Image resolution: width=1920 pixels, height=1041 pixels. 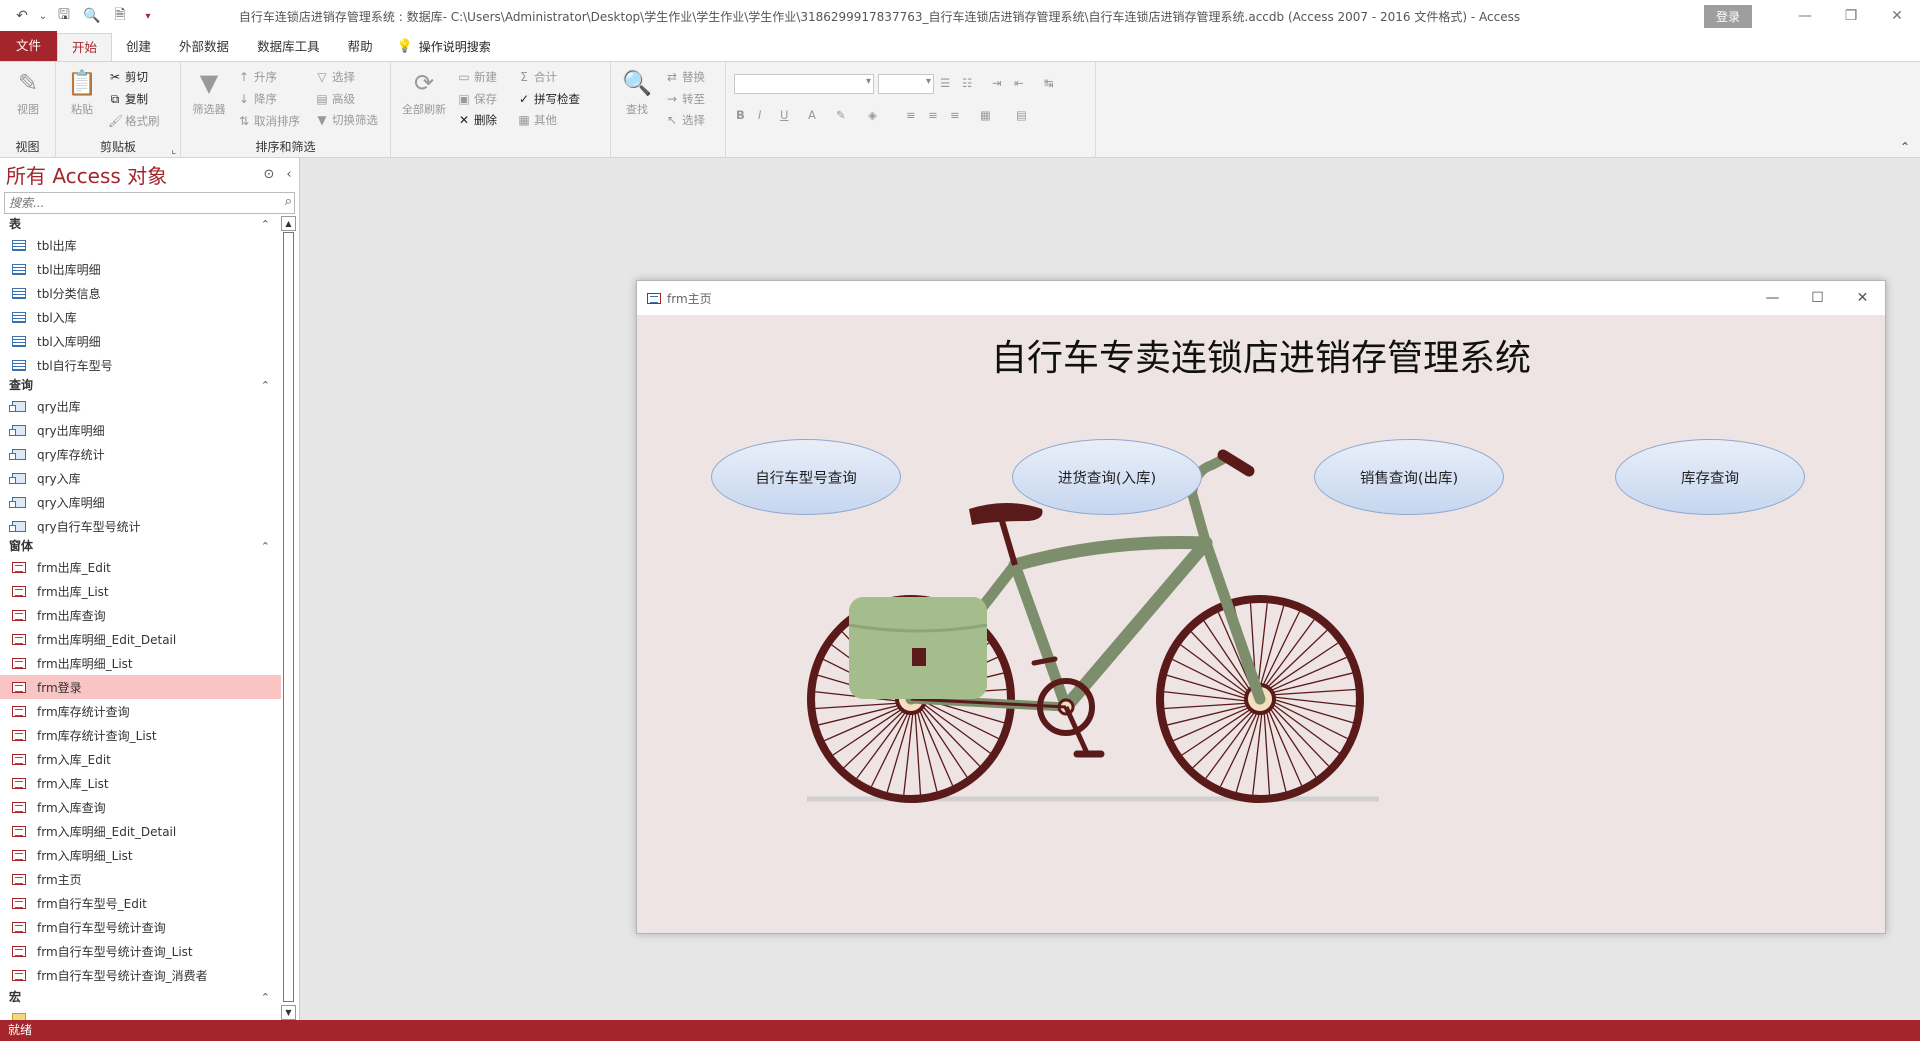 I want to click on remove-sort-button: ⇅ 取消排序, so click(x=268, y=121).